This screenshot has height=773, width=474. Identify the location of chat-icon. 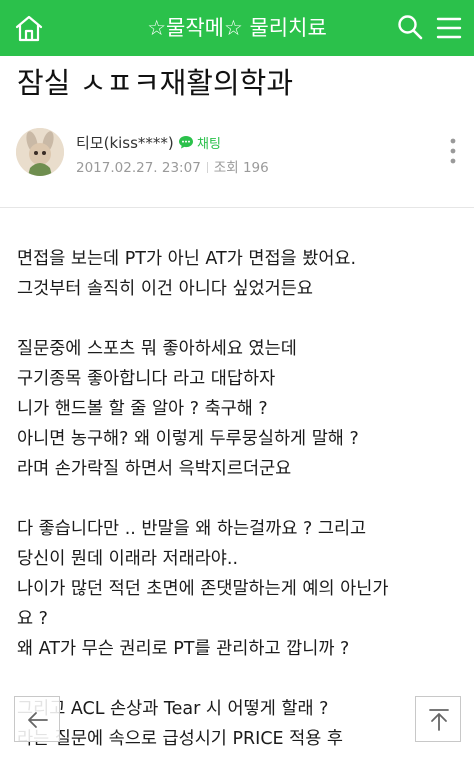
(186, 142).